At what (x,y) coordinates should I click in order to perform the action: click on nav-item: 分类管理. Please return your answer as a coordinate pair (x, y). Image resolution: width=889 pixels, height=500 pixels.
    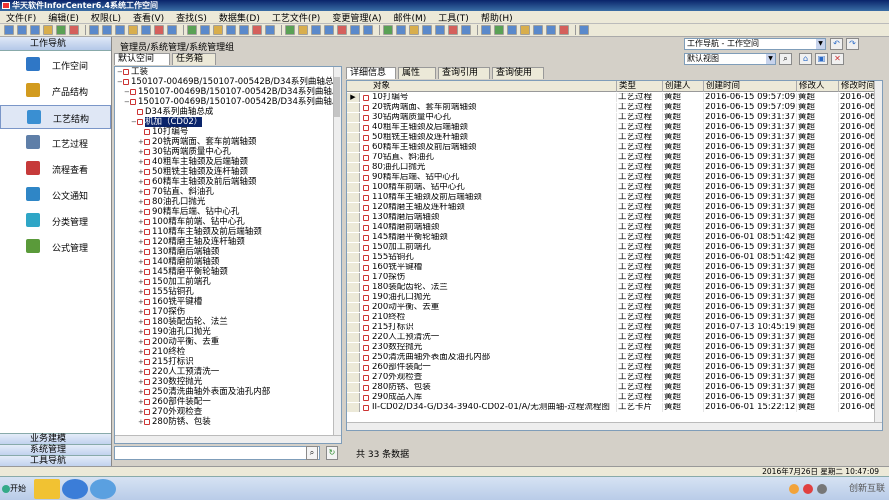
    Looking at the image, I should click on (55, 221).